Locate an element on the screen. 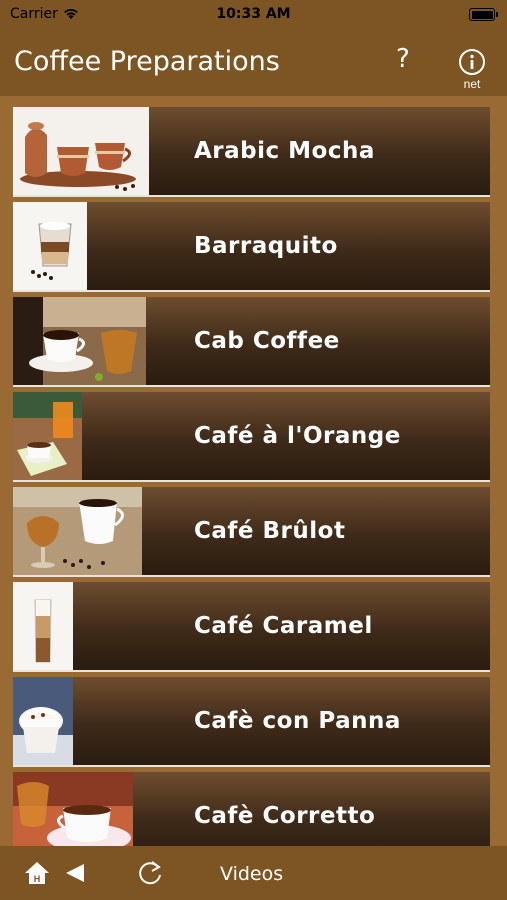  list-item-cafe-con-panna: Cafè con Panna is located at coordinates (251, 722).